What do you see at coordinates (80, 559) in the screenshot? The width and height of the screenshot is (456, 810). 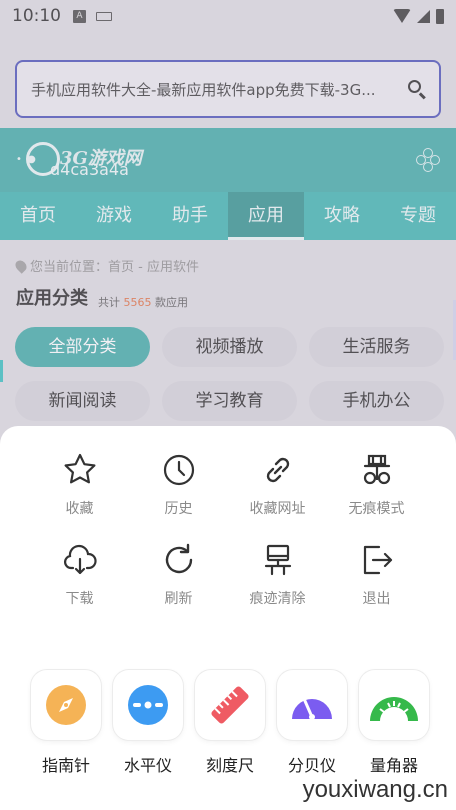 I see `cloud-download-icon` at bounding box center [80, 559].